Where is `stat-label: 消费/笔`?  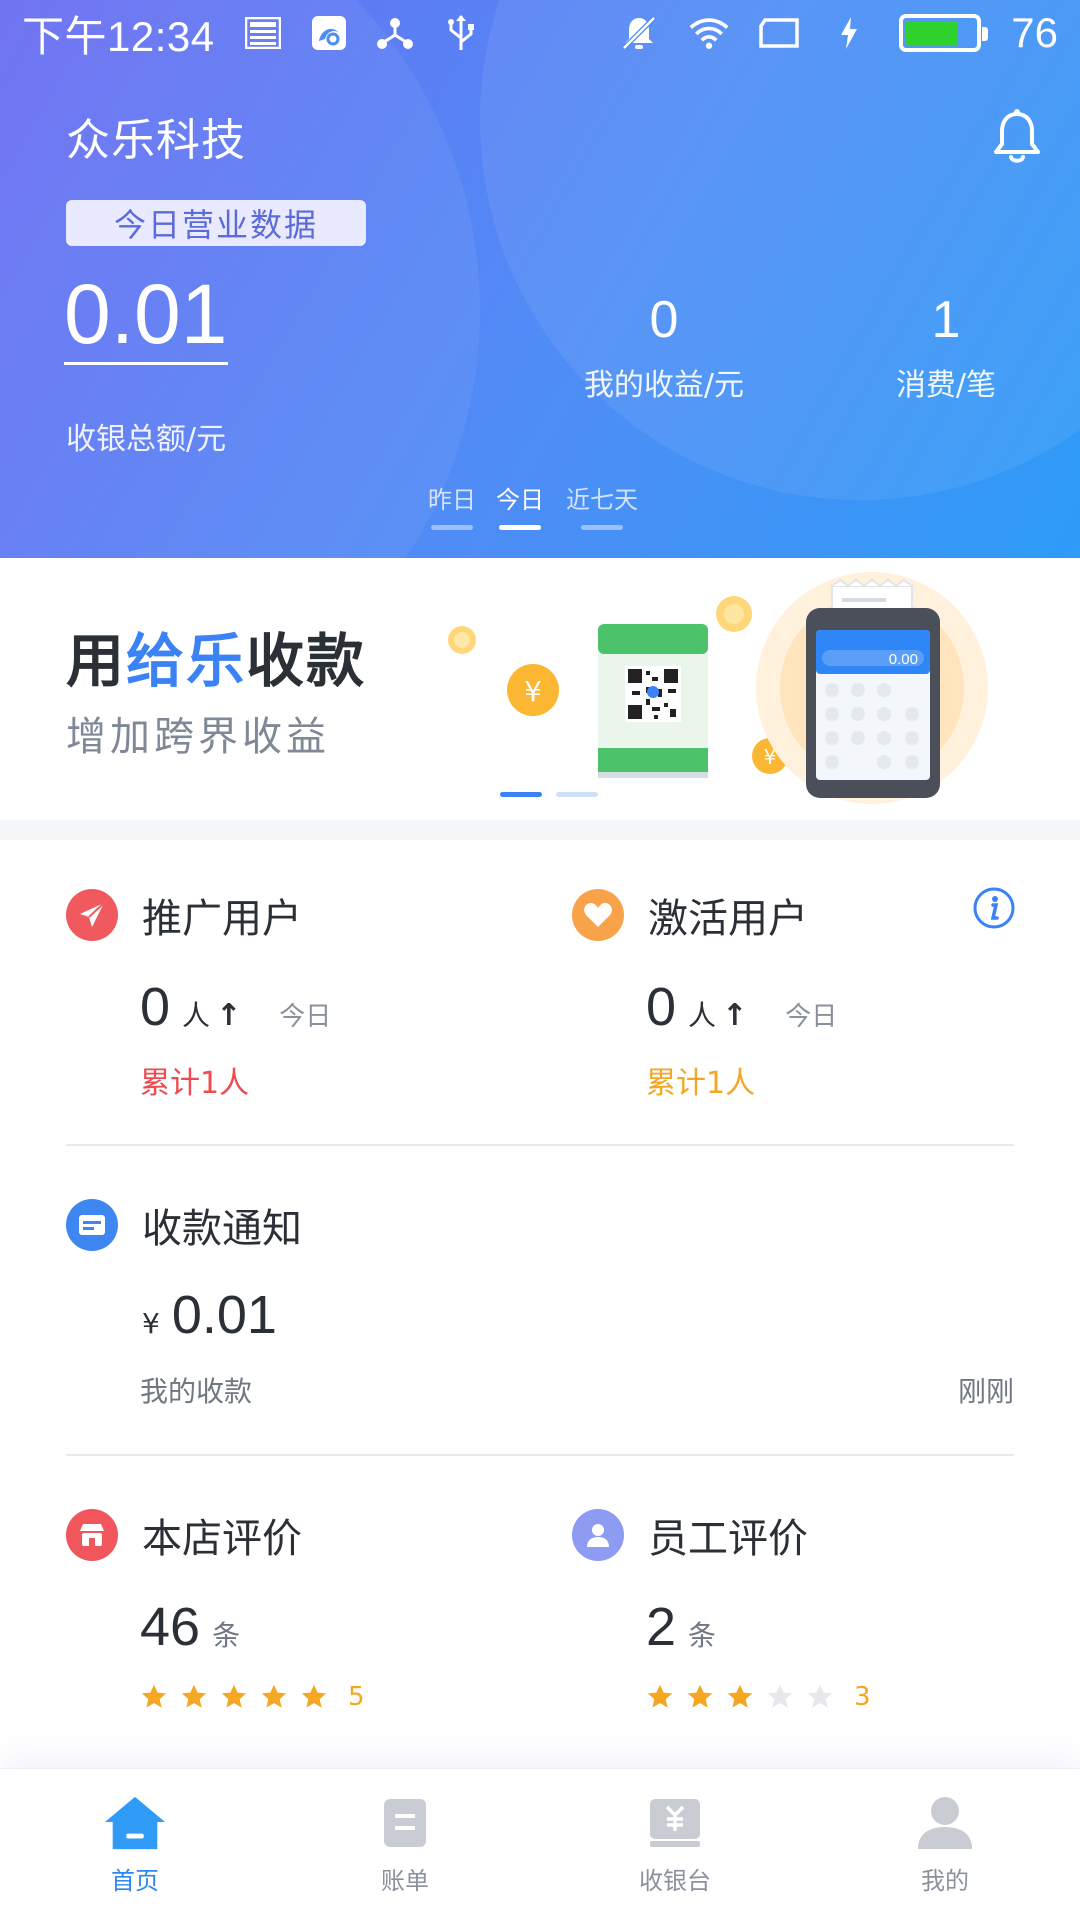
stat-label: 消费/笔 is located at coordinates (946, 385).